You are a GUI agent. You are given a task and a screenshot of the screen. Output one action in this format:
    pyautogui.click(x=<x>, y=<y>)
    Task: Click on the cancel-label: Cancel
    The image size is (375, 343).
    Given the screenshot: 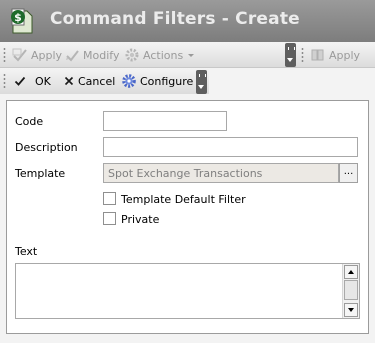 What is the action you would take?
    pyautogui.click(x=97, y=81)
    